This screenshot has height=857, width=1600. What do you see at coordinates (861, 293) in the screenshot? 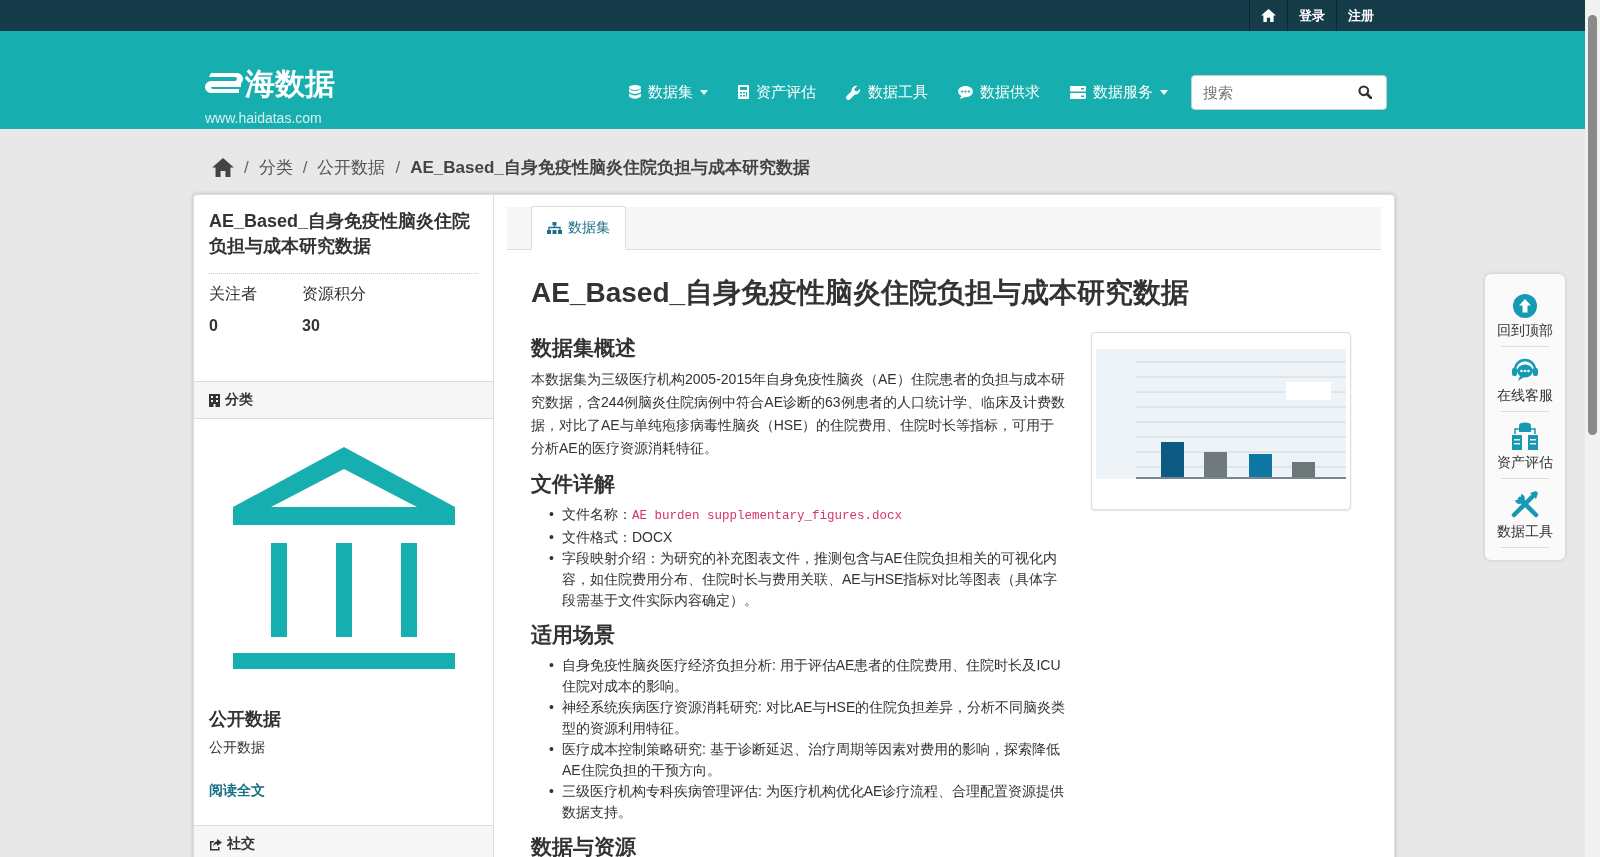
I see `page-title: AE_Based_自身免疫性脑炎住院负担与成本研究数据` at bounding box center [861, 293].